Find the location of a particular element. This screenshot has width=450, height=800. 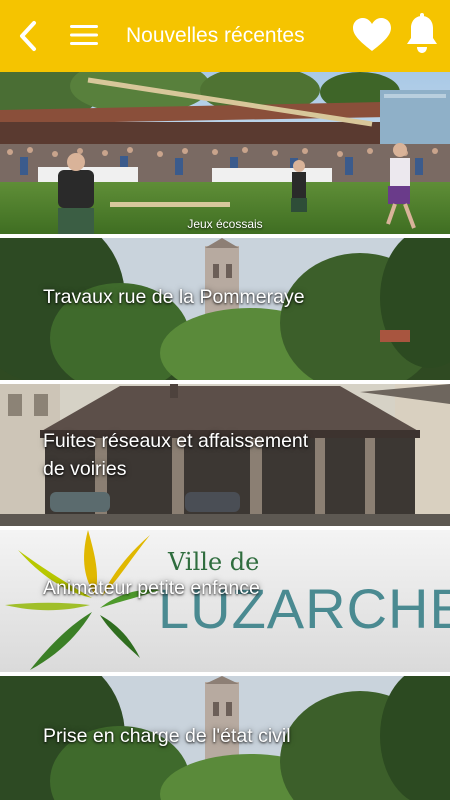

hero-caption: Jeux écossais is located at coordinates (225, 224).